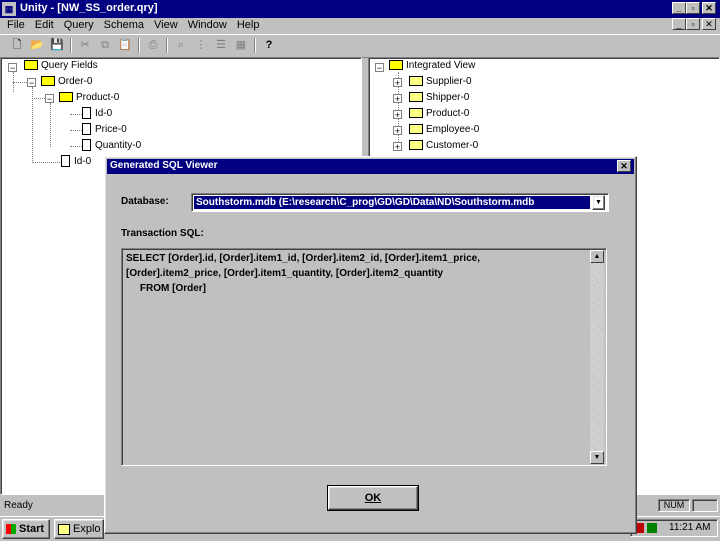  I want to click on clock: 11:21 AM, so click(690, 527).